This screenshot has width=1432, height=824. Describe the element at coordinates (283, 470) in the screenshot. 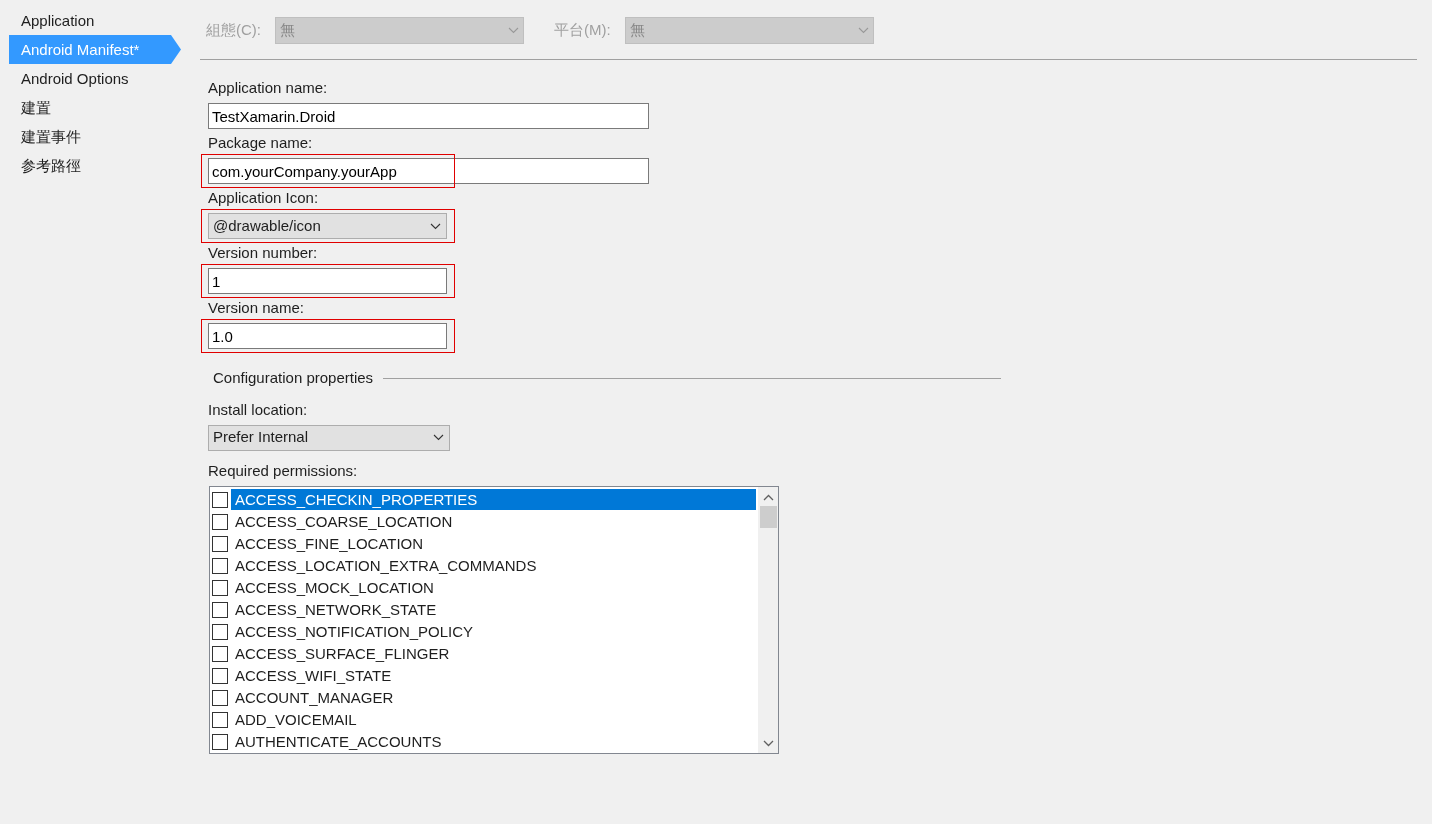

I see `field-label: Required permissions:` at that location.